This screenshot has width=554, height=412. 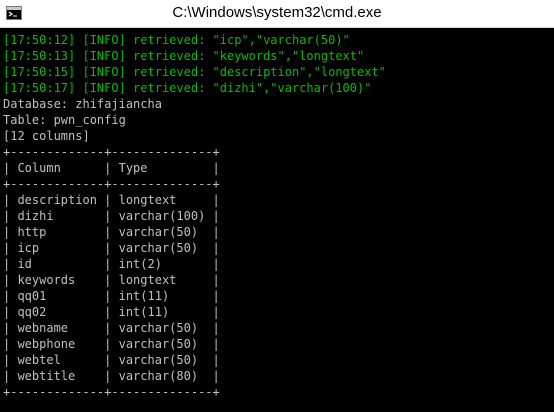 I want to click on table-row: | description | longtext |, so click(x=111, y=200).